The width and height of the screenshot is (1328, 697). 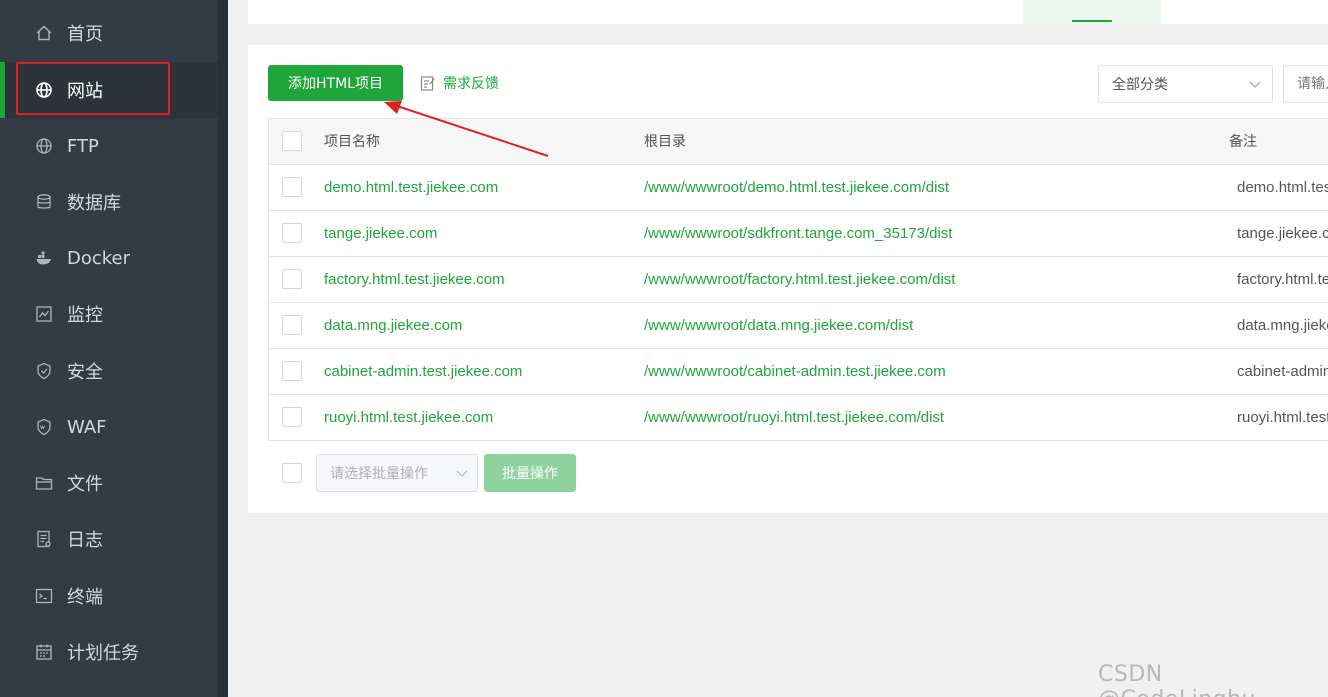 What do you see at coordinates (1282, 280) in the screenshot?
I see `project-note: factory.html.test.jiekee.com` at bounding box center [1282, 280].